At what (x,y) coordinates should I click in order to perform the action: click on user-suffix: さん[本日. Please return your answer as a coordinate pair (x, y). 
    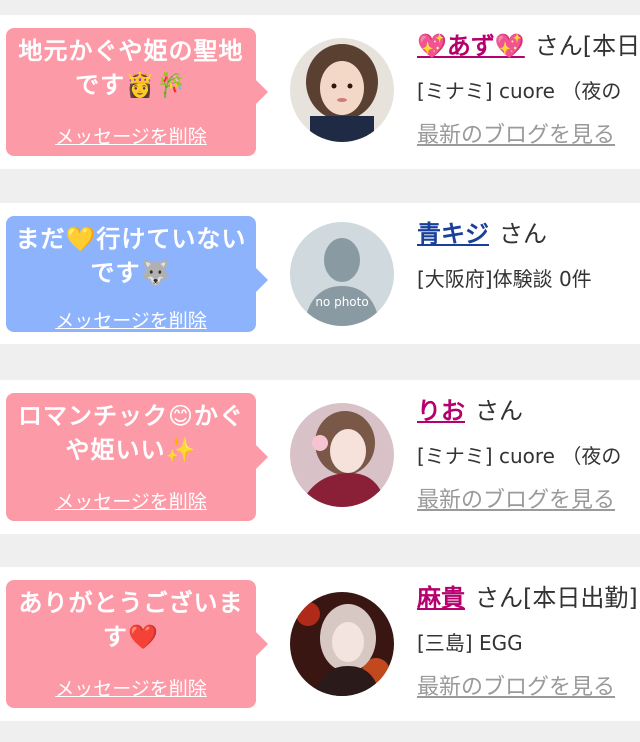
    Looking at the image, I should click on (587, 46).